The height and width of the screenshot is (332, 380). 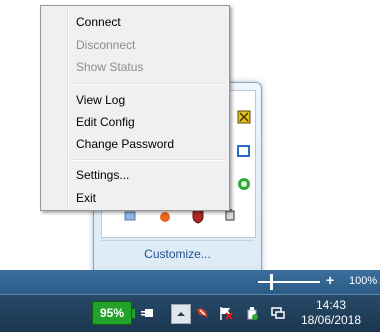 I want to click on zoom-bar: + 100%, so click(x=190, y=282).